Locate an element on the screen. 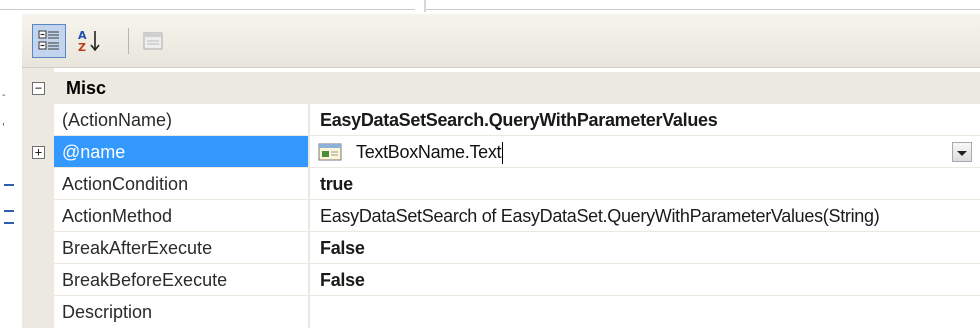 This screenshot has height=328, width=980. property-row-name: + @name TextBoxName.Text is located at coordinates (501, 152).